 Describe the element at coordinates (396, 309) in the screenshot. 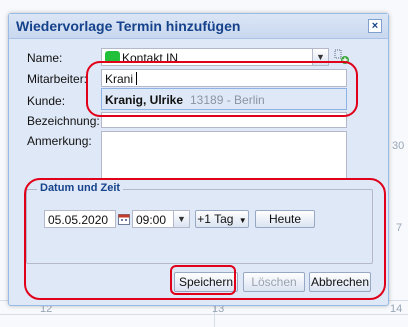

I see `calendar-day-number: 14` at that location.